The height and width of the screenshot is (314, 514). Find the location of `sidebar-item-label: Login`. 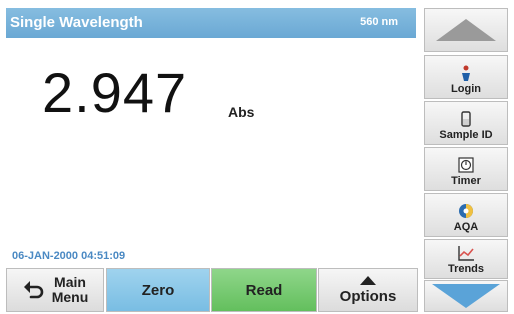

sidebar-item-label: Login is located at coordinates (466, 89).